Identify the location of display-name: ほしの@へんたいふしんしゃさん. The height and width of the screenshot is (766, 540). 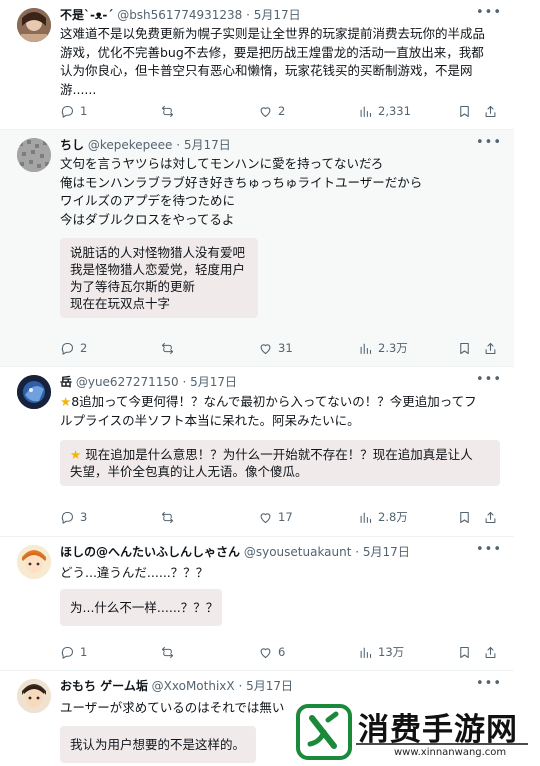
(150, 552).